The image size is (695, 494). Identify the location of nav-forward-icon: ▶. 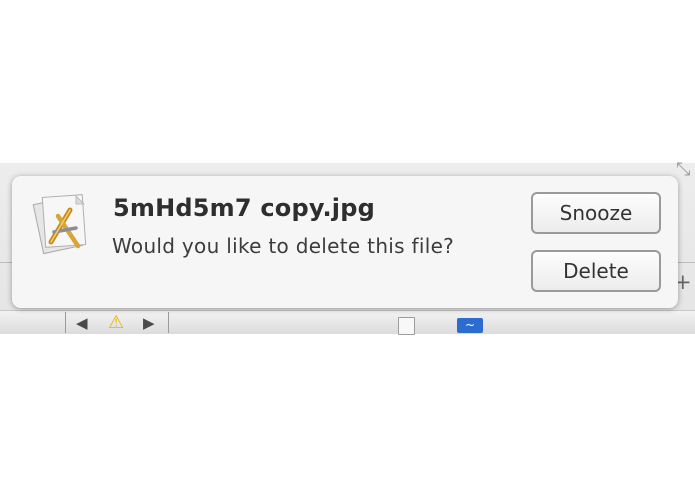
(149, 323).